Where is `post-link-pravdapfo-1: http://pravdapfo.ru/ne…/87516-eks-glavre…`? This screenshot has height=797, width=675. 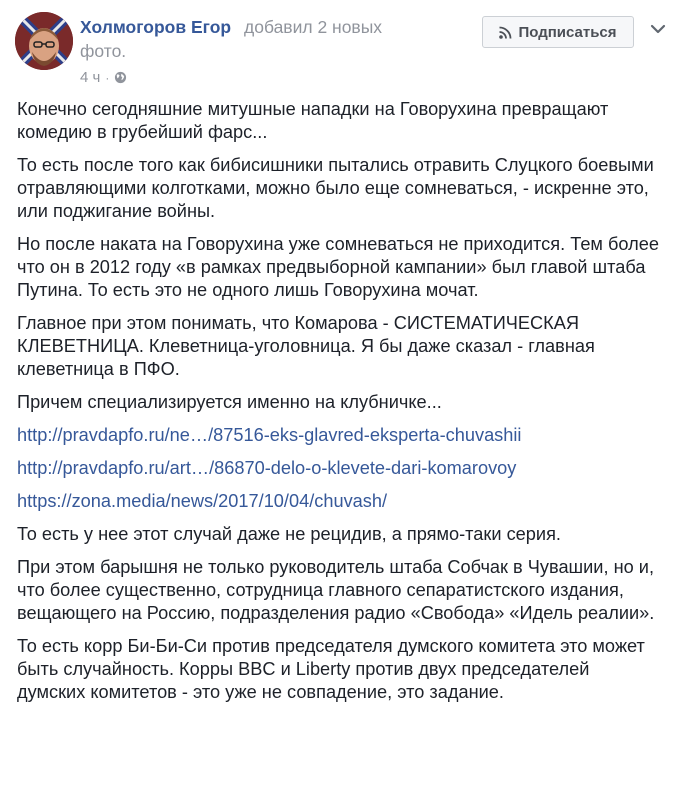 post-link-pravdapfo-1: http://pravdapfo.ru/ne…/87516-eks-glavre… is located at coordinates (339, 435).